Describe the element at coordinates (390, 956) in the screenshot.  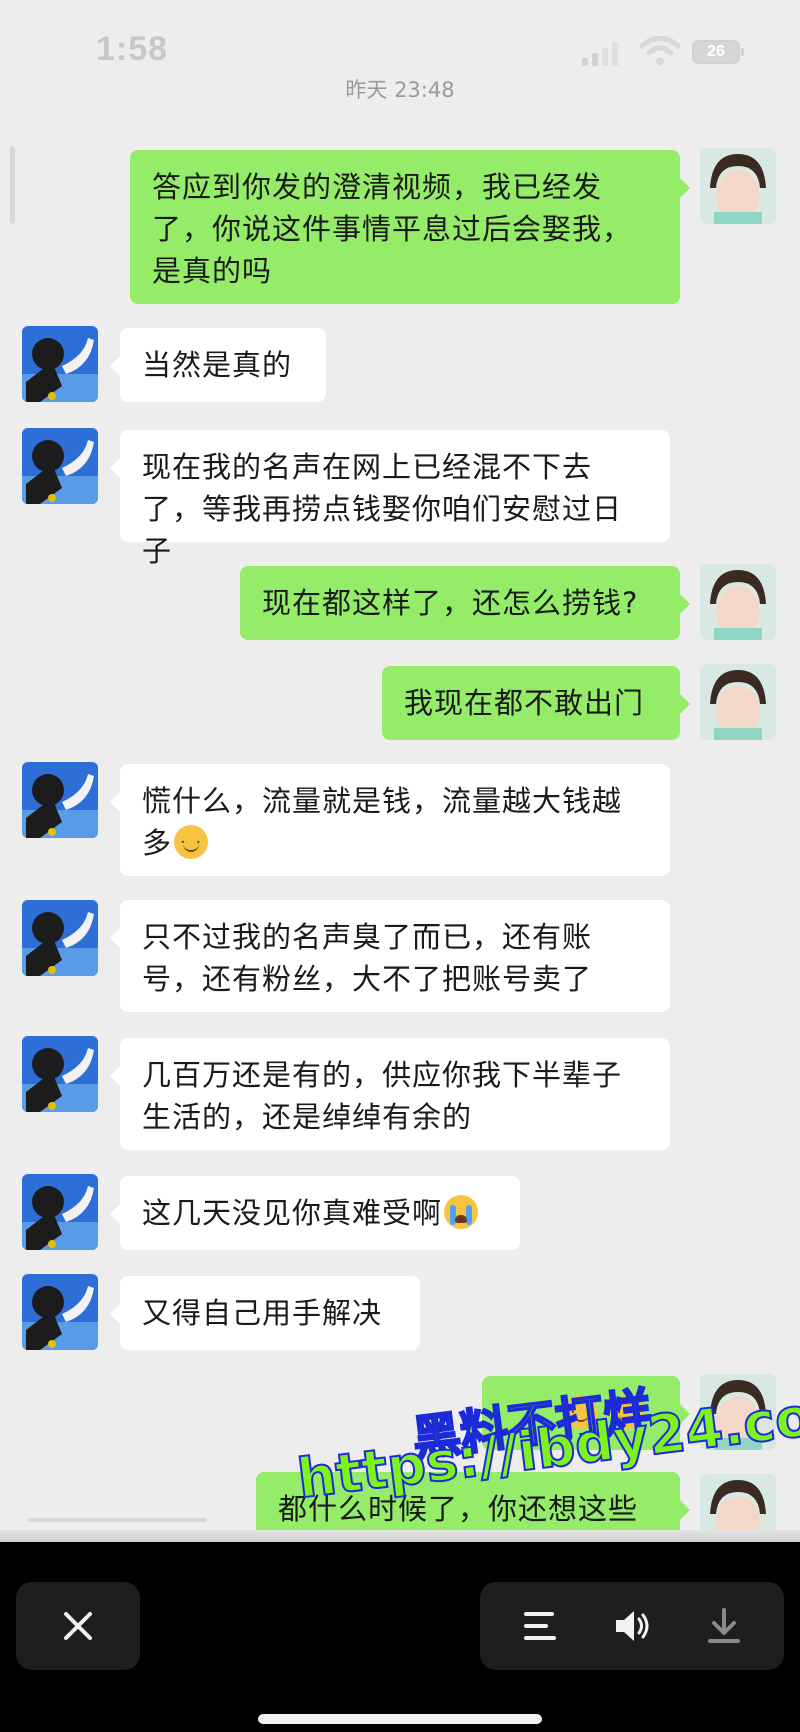
I see `message-bubble: 只不过我的名声臭了而已，还有账号，还有粉丝，大不了把账号卖了` at that location.